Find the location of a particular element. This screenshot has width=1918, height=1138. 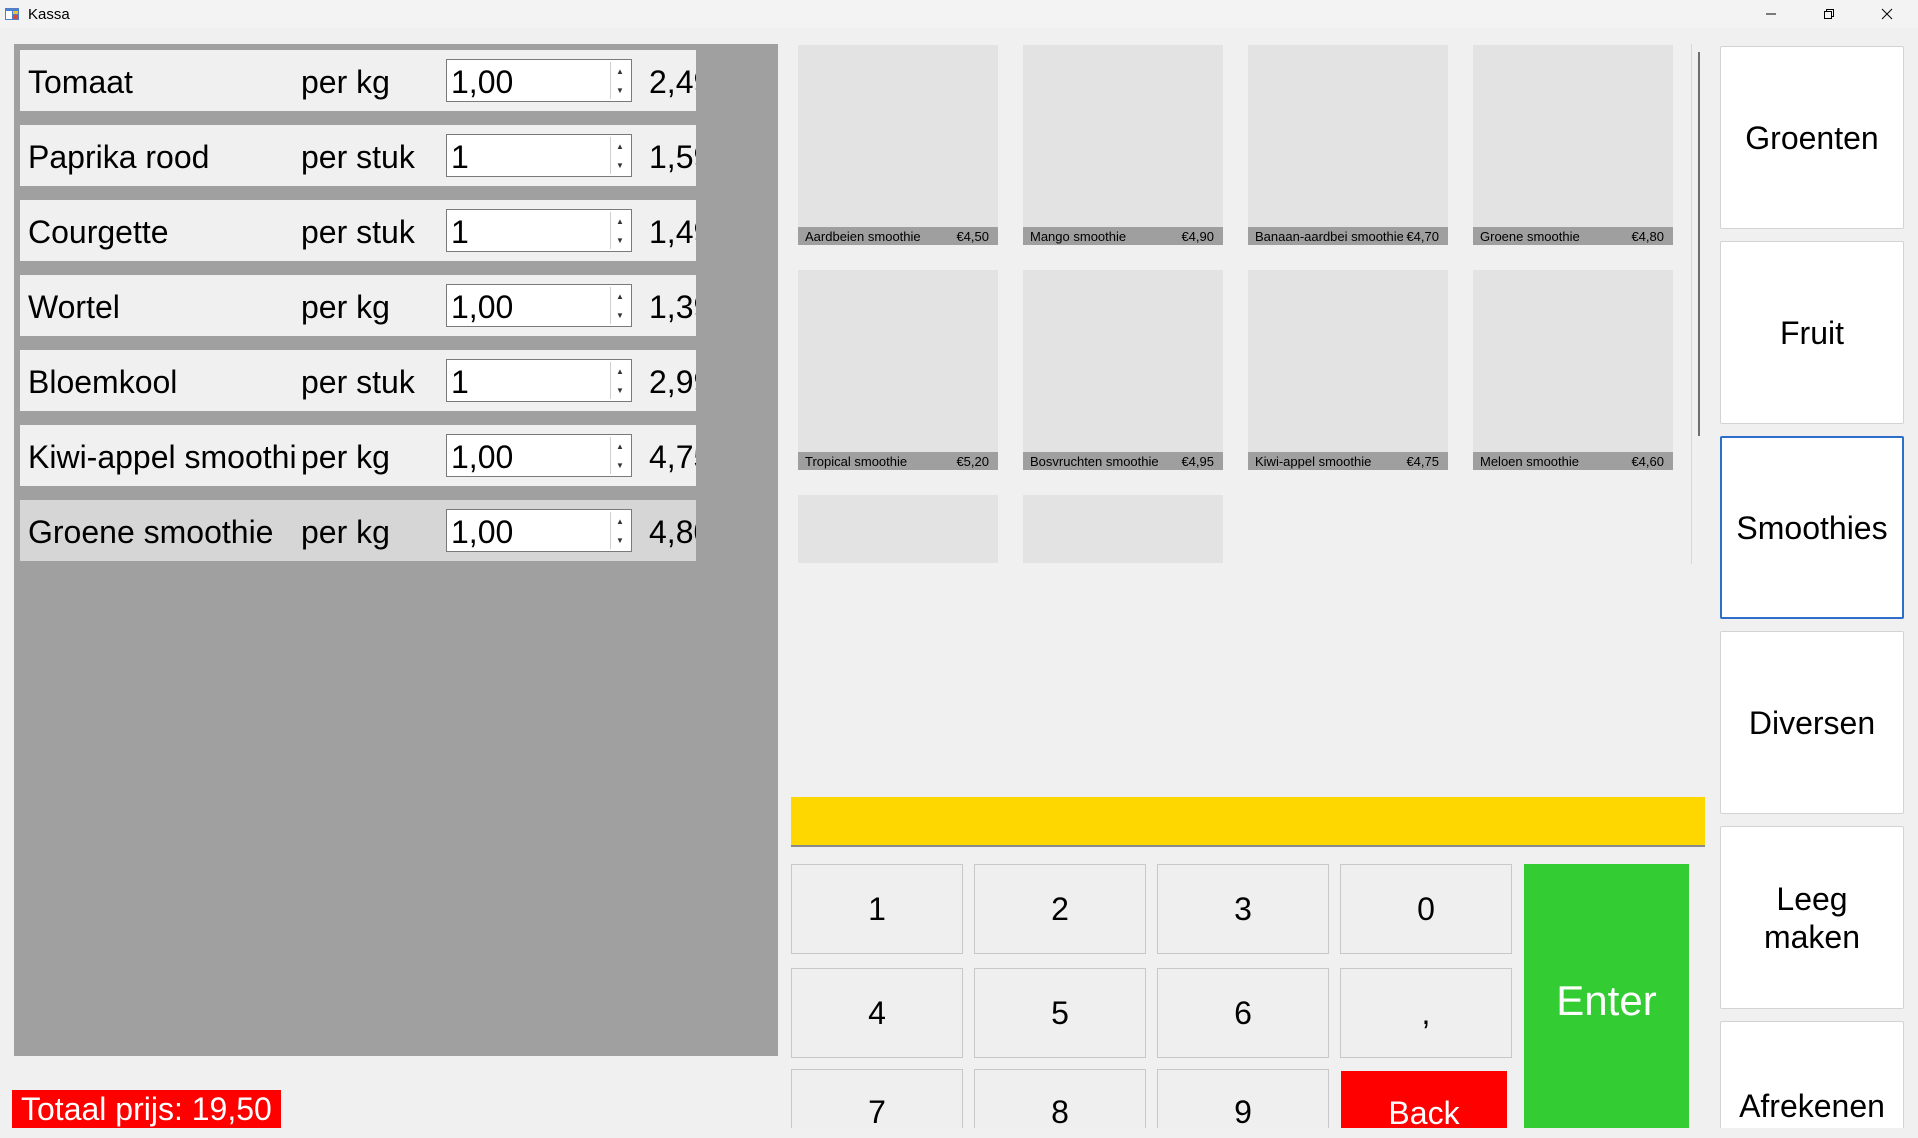

minimize-icon is located at coordinates (1771, 14).